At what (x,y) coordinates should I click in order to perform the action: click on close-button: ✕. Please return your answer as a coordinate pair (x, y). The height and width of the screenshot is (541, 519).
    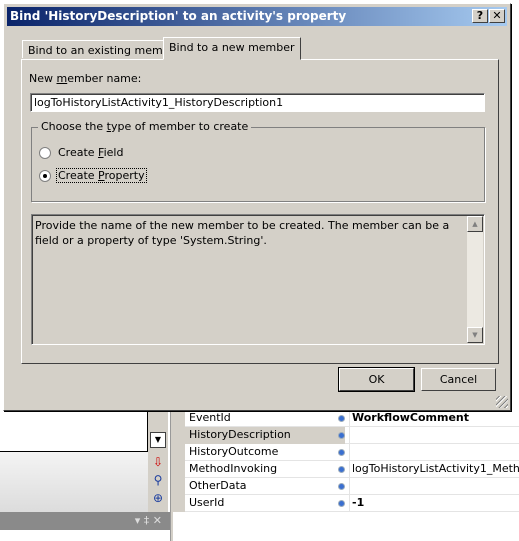
    Looking at the image, I should click on (497, 16).